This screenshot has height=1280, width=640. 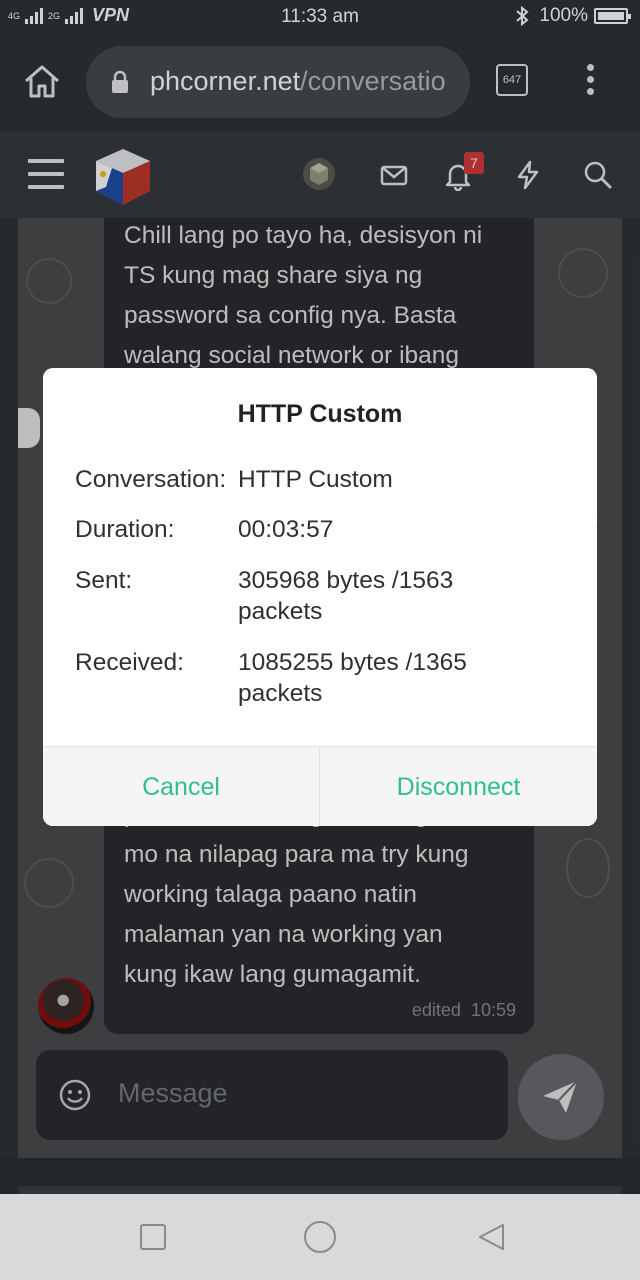 I want to click on row-label: Received:, so click(x=129, y=662).